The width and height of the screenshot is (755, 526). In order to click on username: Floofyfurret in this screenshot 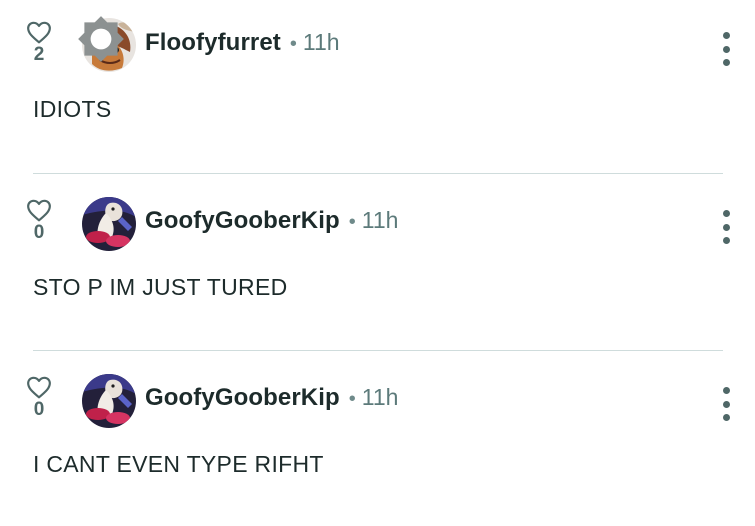, I will do `click(213, 43)`.